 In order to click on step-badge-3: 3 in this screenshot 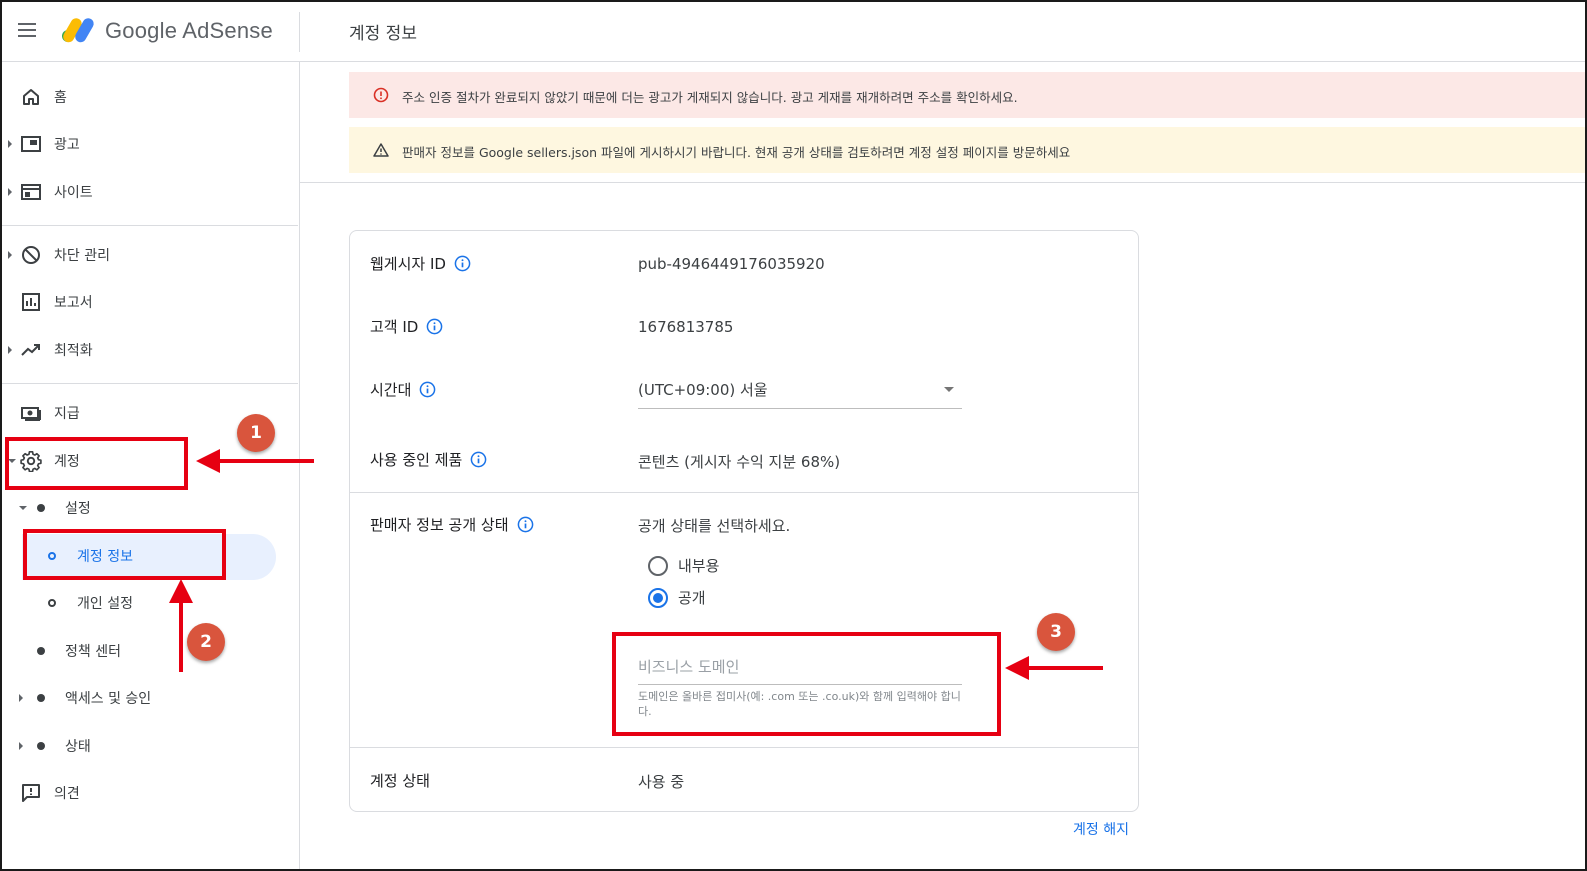, I will do `click(1056, 632)`.